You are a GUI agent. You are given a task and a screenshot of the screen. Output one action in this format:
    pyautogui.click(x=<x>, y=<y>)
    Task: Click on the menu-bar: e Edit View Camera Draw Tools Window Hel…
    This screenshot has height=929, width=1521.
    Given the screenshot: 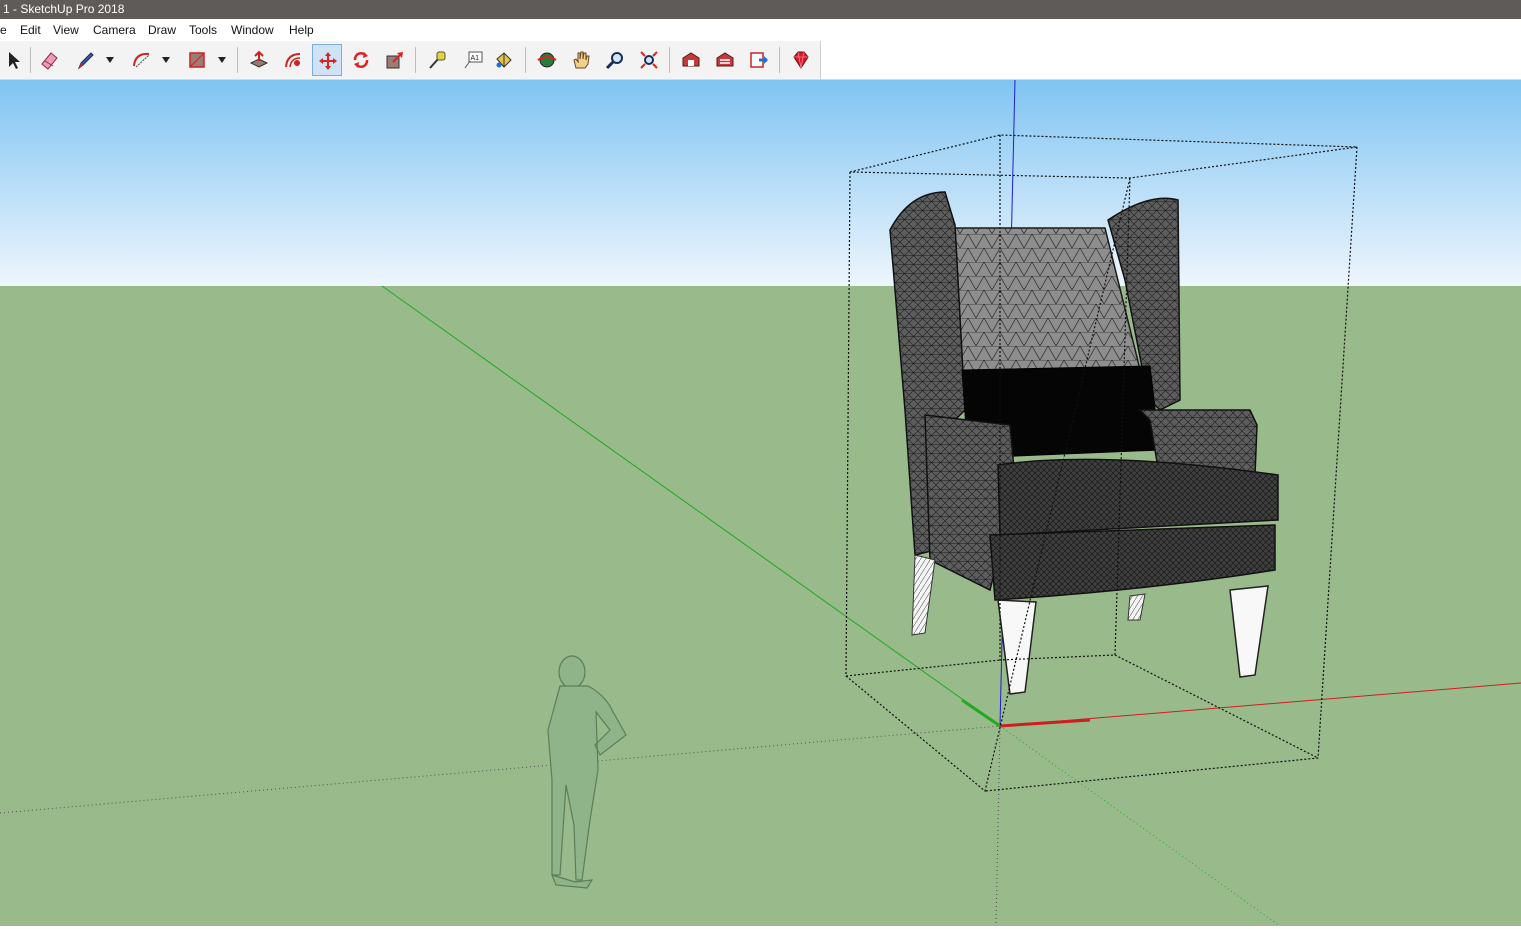 What is the action you would take?
    pyautogui.click(x=760, y=30)
    